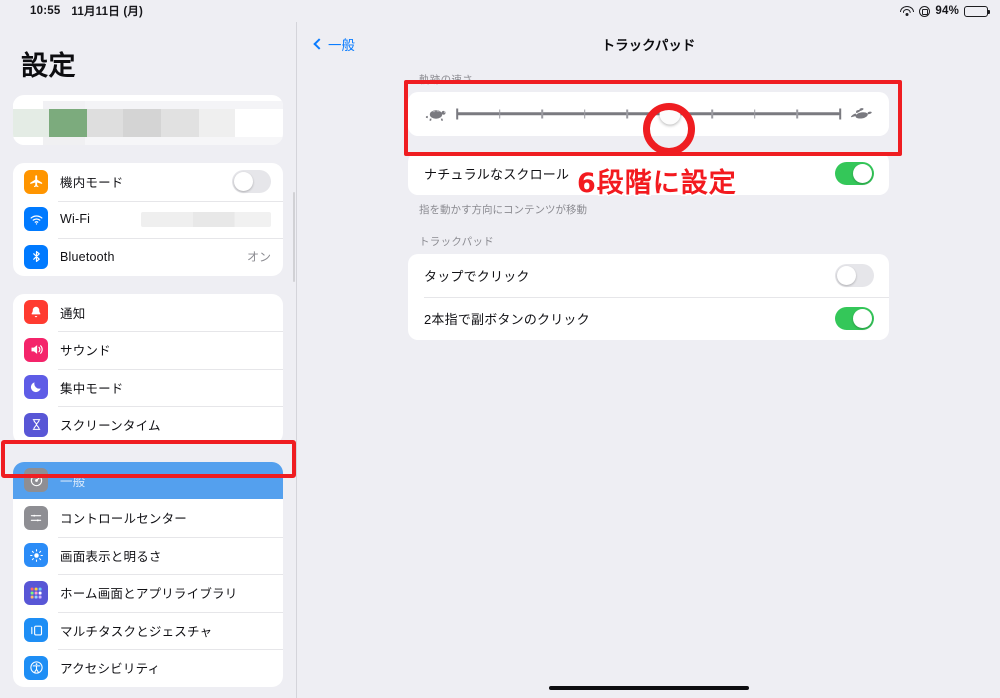 The width and height of the screenshot is (1000, 698). I want to click on apple-id-account-card, so click(148, 120).